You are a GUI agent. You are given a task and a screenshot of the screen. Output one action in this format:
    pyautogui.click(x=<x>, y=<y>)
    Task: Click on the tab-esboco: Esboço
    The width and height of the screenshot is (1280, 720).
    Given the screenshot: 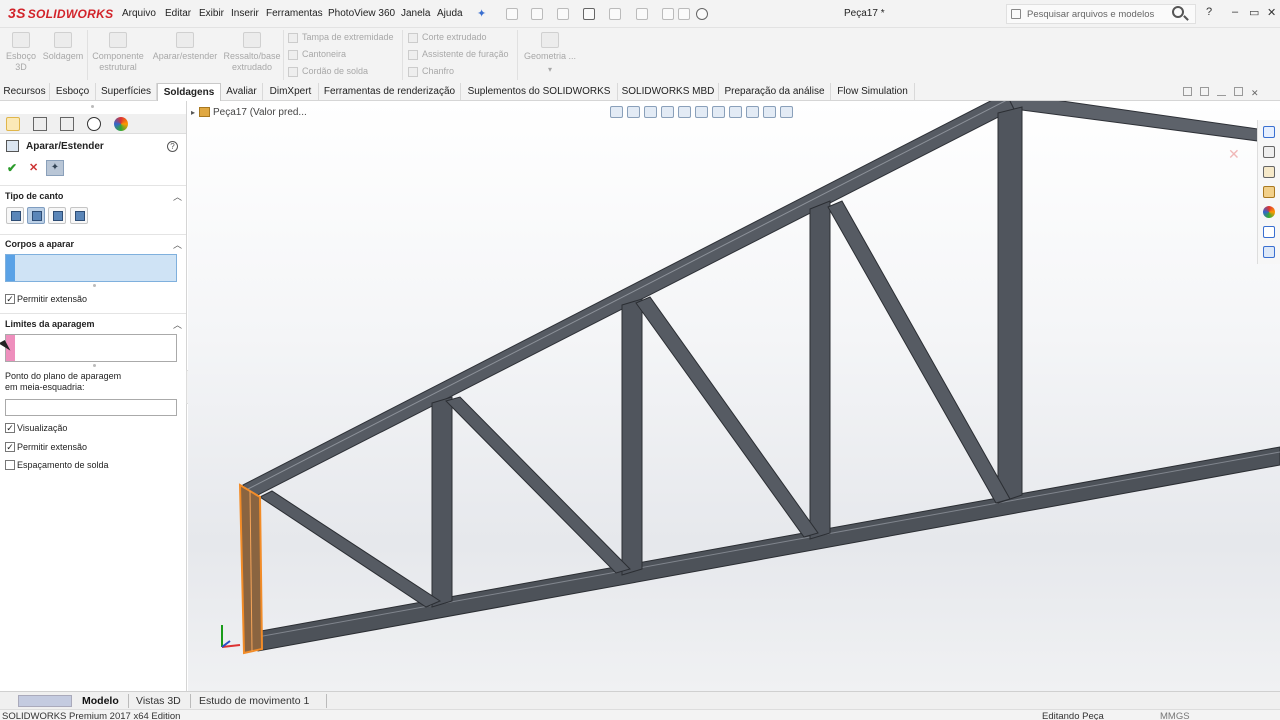 What is the action you would take?
    pyautogui.click(x=73, y=91)
    